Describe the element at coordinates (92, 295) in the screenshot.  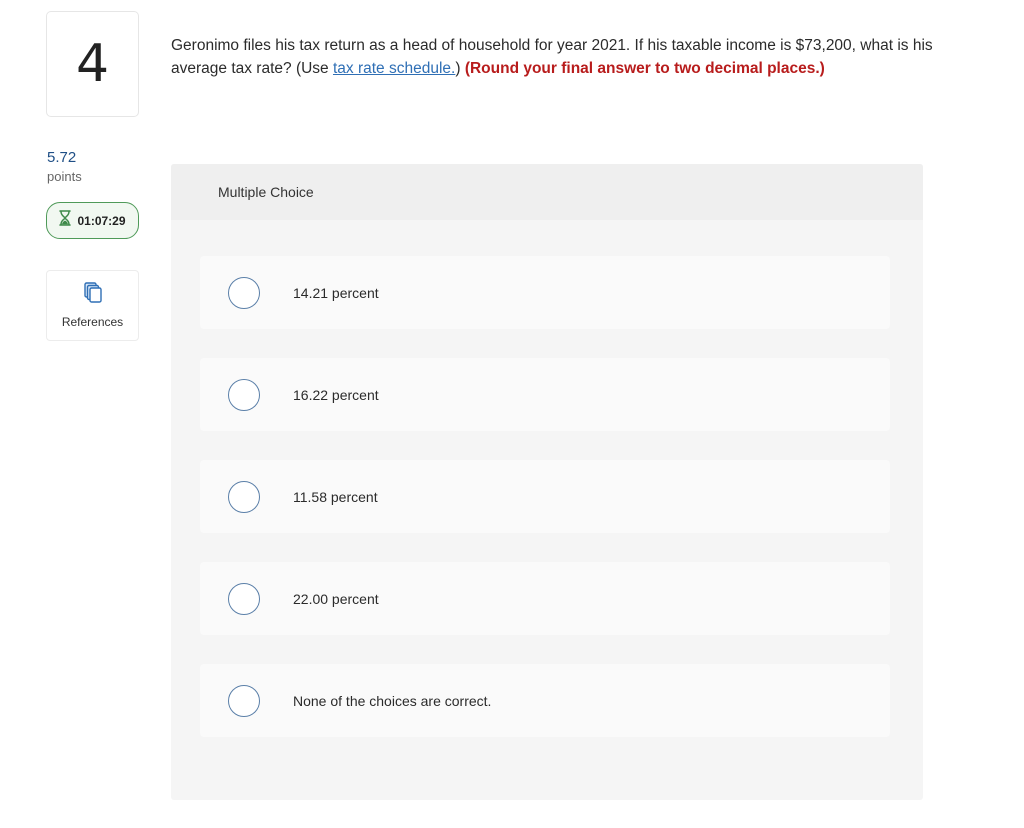
I see `references-icon` at that location.